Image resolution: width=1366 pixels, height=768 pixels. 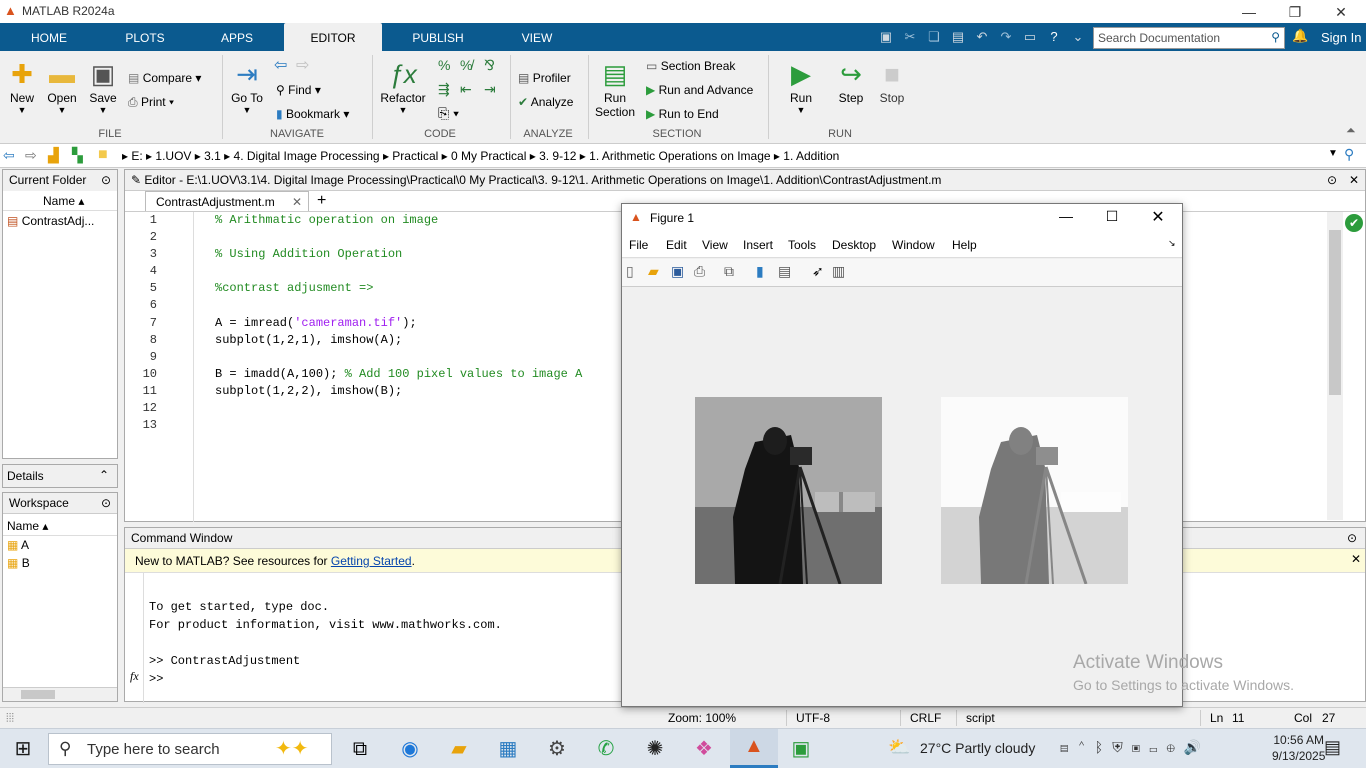 I want to click on breadcrumb-item: 4. Digital Image Processing, so click(x=307, y=156).